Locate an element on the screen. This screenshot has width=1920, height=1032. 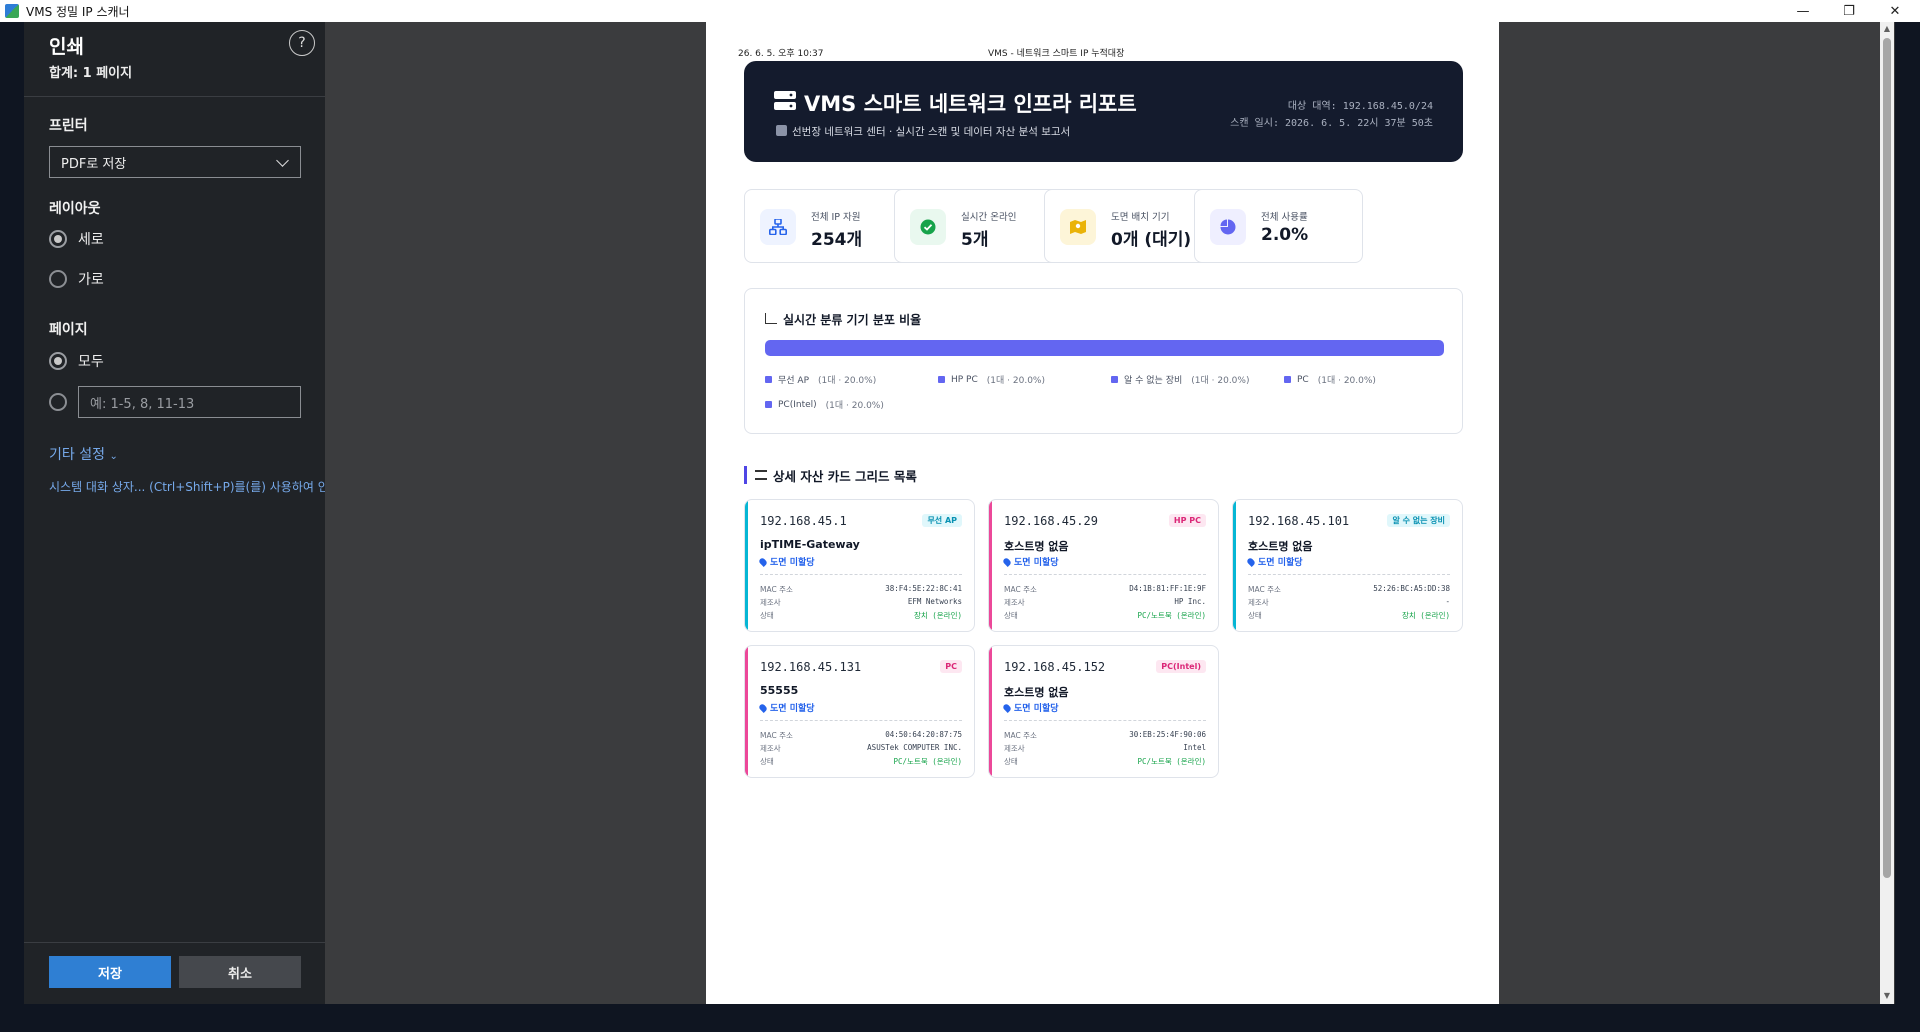
legend-name: 무선 AP is located at coordinates (794, 381).